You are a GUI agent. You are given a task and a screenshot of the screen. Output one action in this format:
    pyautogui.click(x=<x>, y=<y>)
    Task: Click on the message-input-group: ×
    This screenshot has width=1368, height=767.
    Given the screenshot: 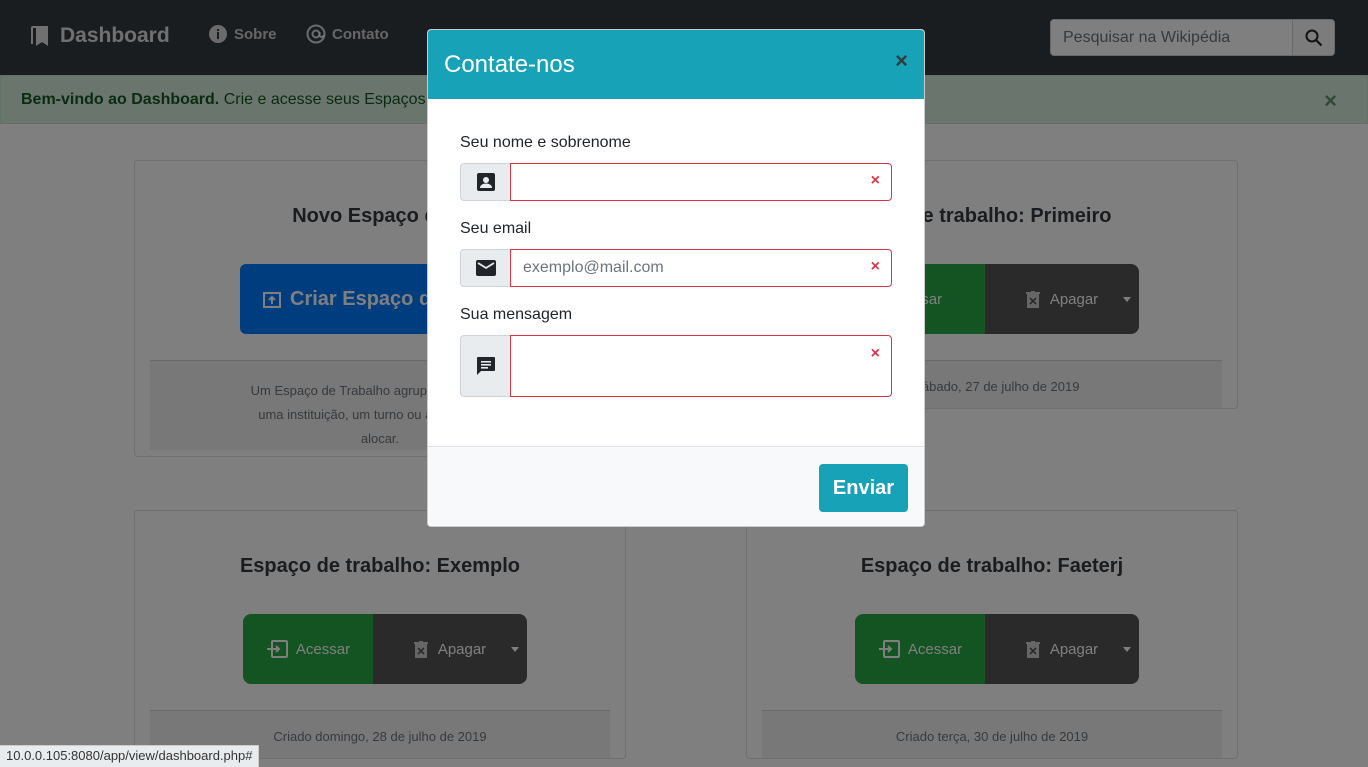 What is the action you would take?
    pyautogui.click(x=676, y=366)
    